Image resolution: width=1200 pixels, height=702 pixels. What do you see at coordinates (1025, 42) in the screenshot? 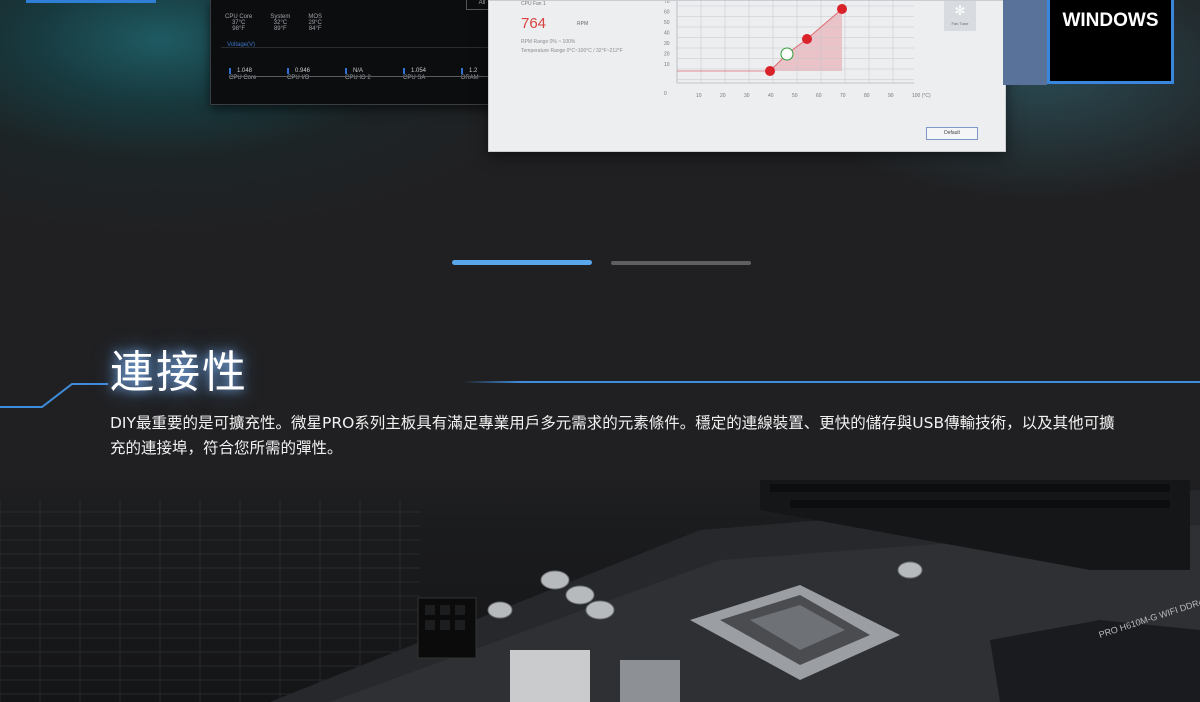
I see `side-panel` at bounding box center [1025, 42].